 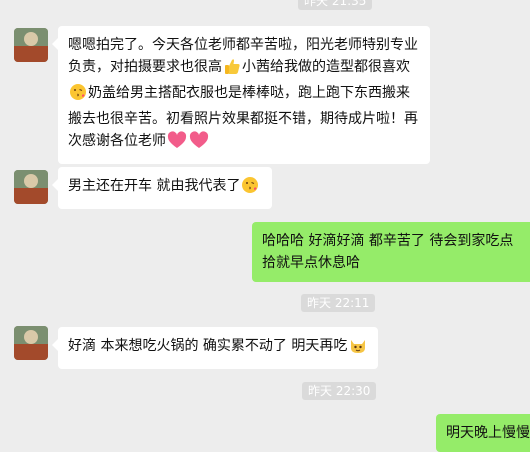 What do you see at coordinates (145, 67) in the screenshot?
I see `message-text: 负责，对拍摄要求也很高` at bounding box center [145, 67].